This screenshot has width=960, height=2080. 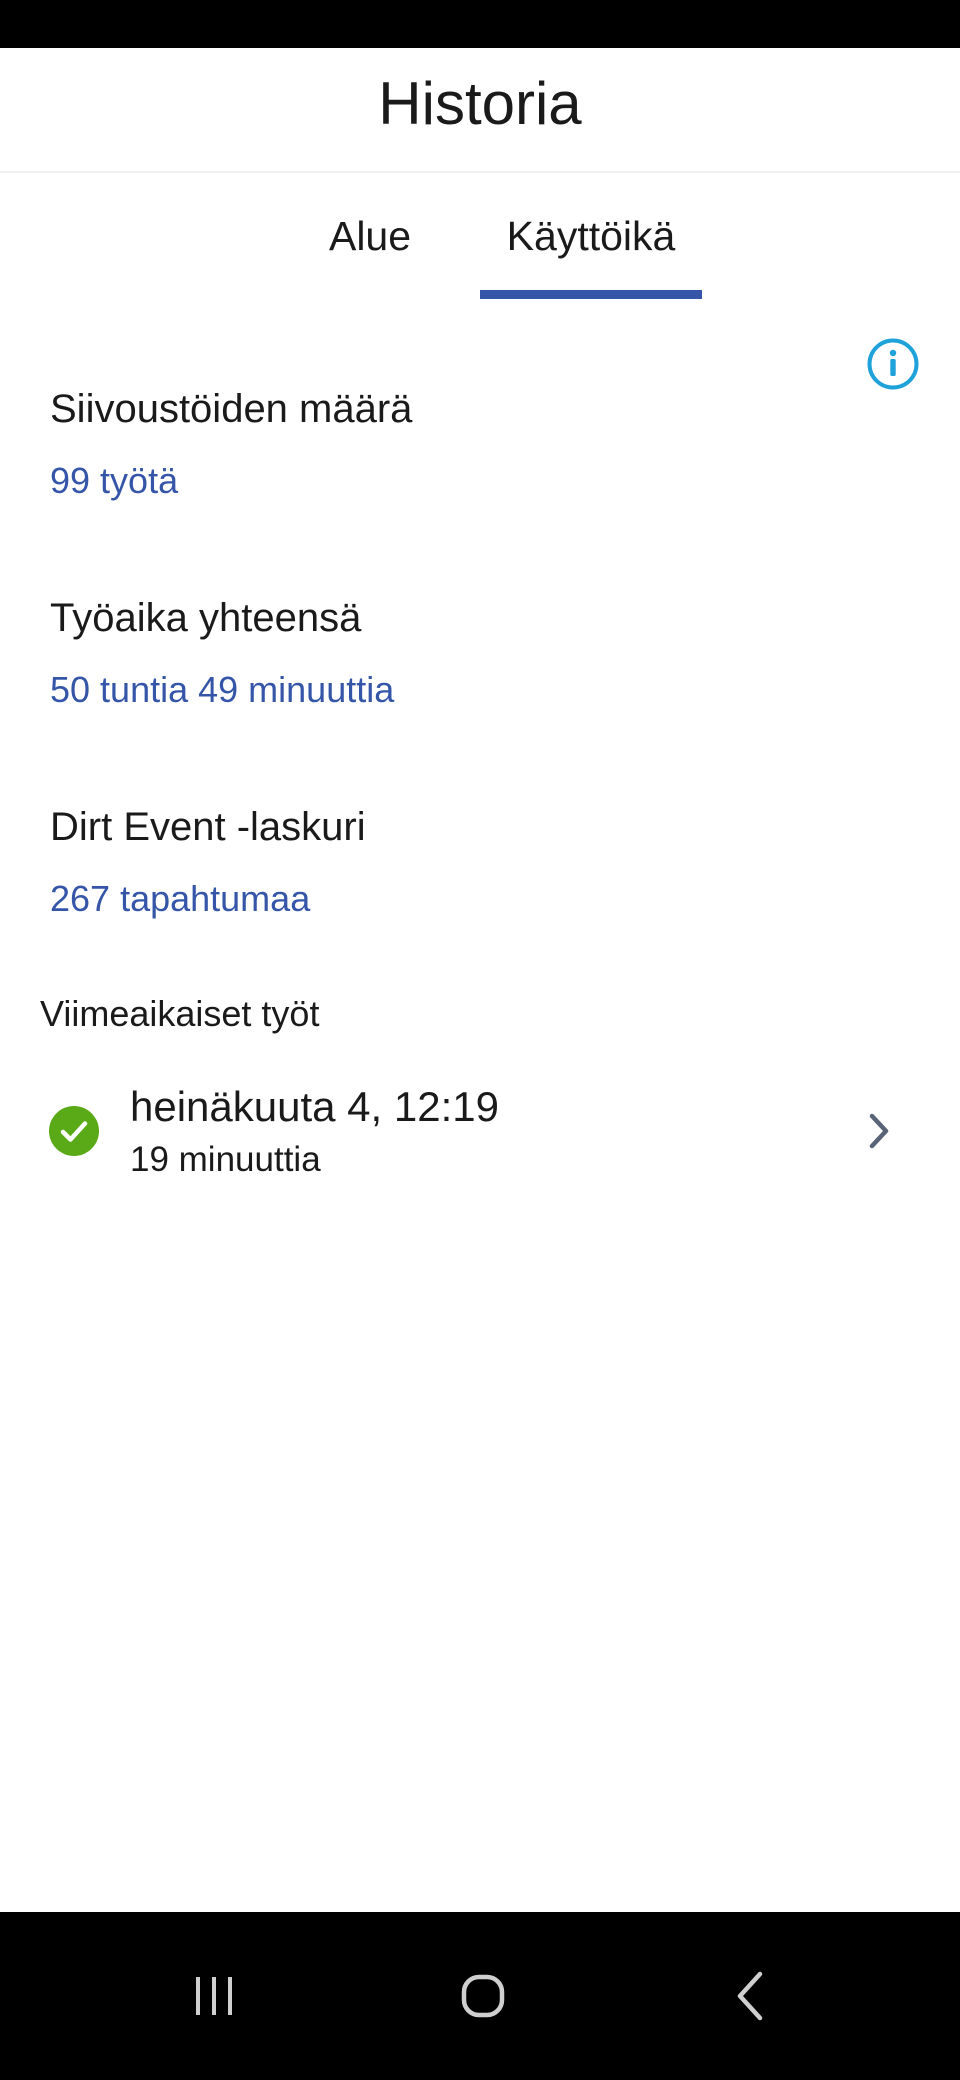 I want to click on stat-work-time-value: 50 tuntia 49 minuuttia, so click(x=222, y=689).